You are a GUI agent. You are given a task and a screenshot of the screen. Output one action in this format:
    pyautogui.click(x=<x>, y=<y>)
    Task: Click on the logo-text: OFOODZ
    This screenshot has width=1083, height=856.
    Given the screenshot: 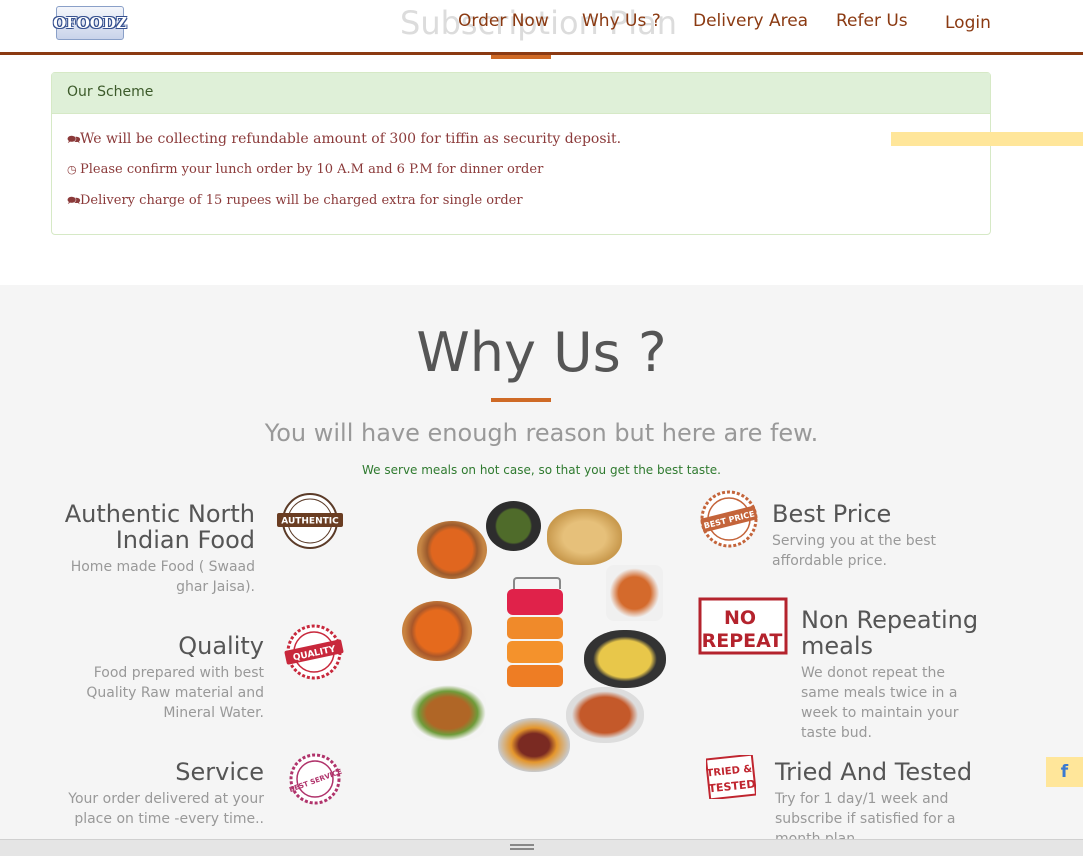 What is the action you would take?
    pyautogui.click(x=90, y=23)
    